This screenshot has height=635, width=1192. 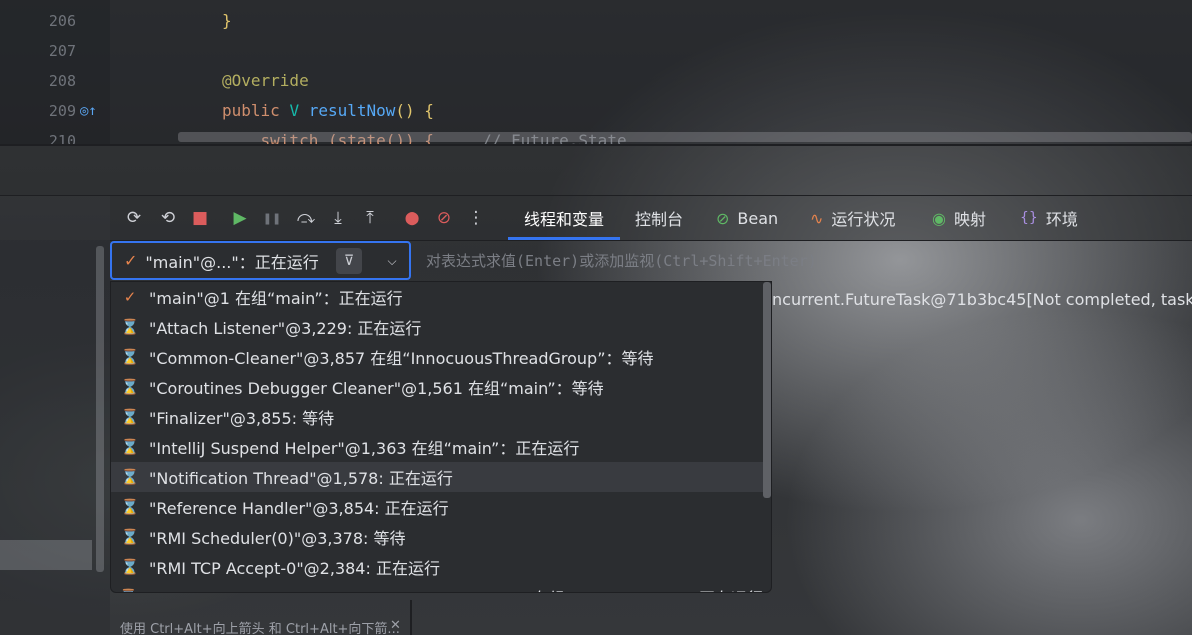 I want to click on tab-console: 控制台, so click(x=659, y=218).